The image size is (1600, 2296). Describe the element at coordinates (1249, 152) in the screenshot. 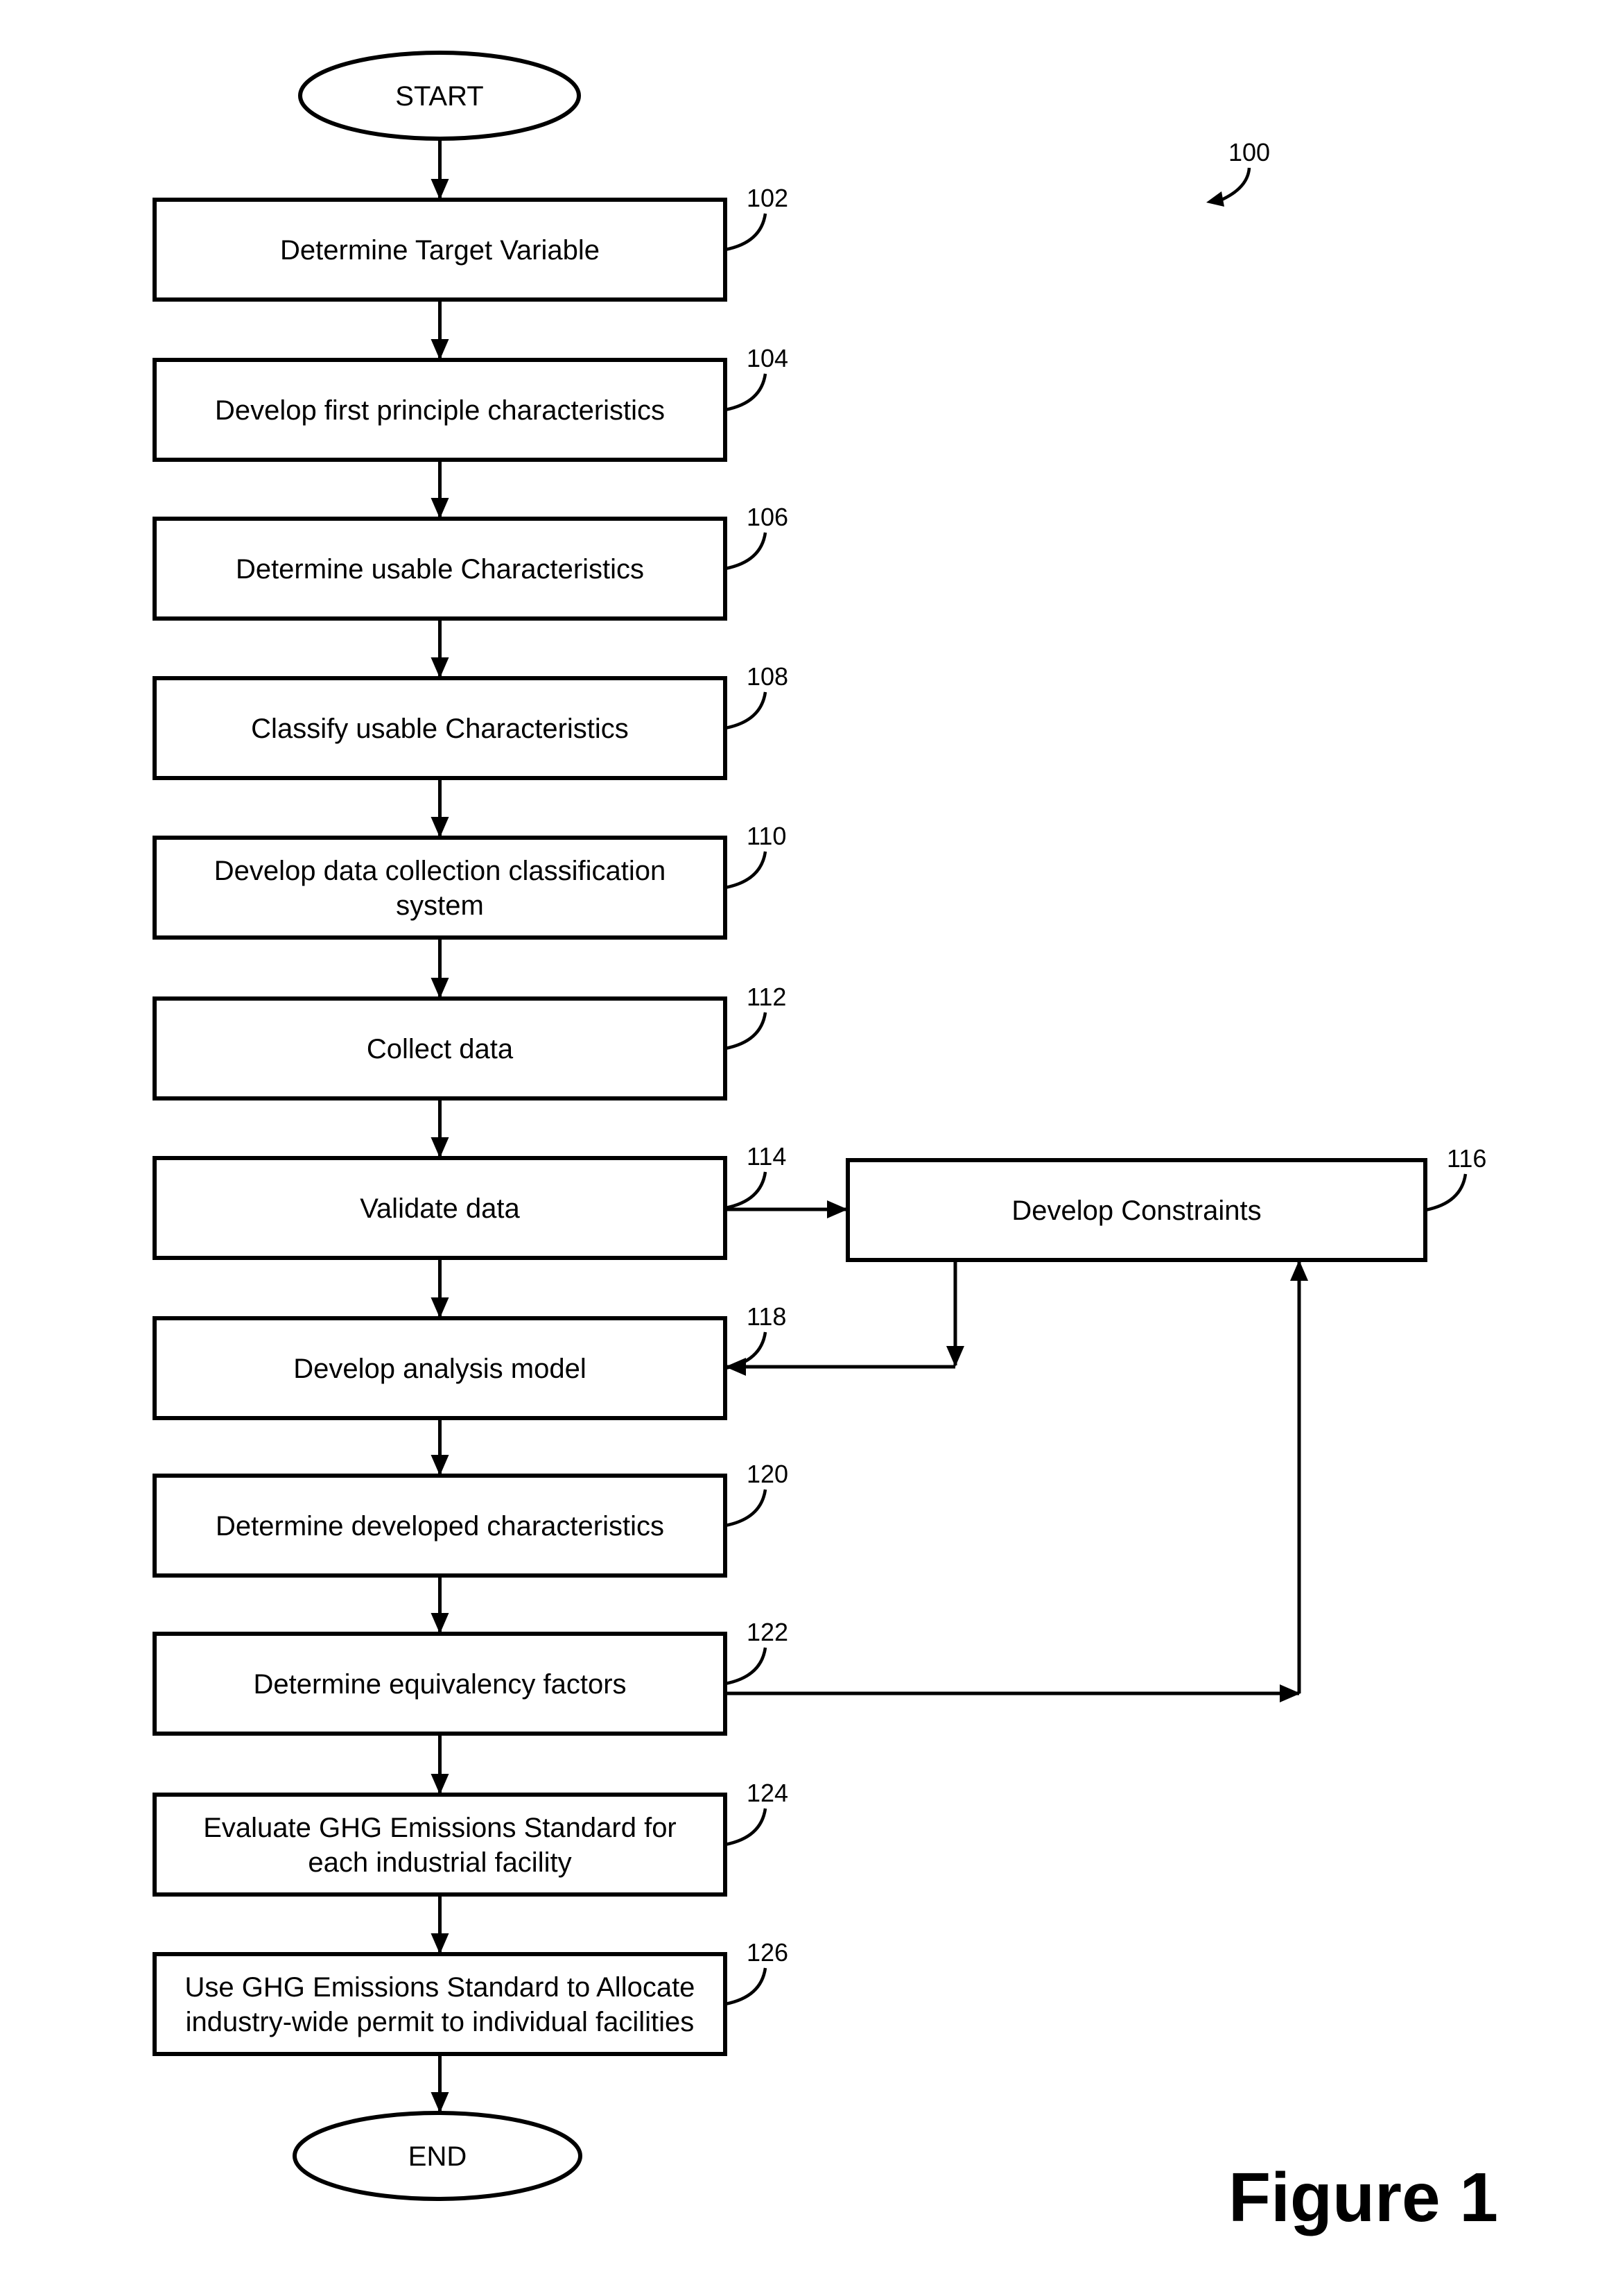

I see `figure-reference-number: 100` at that location.